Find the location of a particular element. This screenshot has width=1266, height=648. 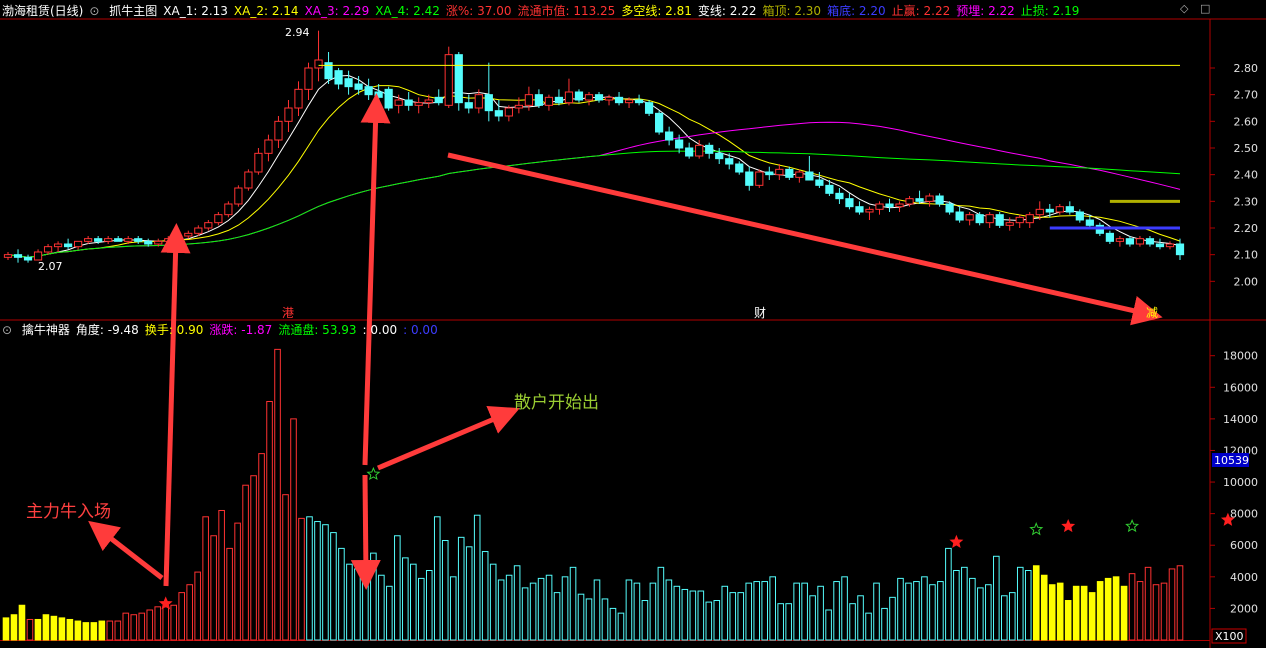

sub-collapse-icon: ⊙ is located at coordinates (7, 330).